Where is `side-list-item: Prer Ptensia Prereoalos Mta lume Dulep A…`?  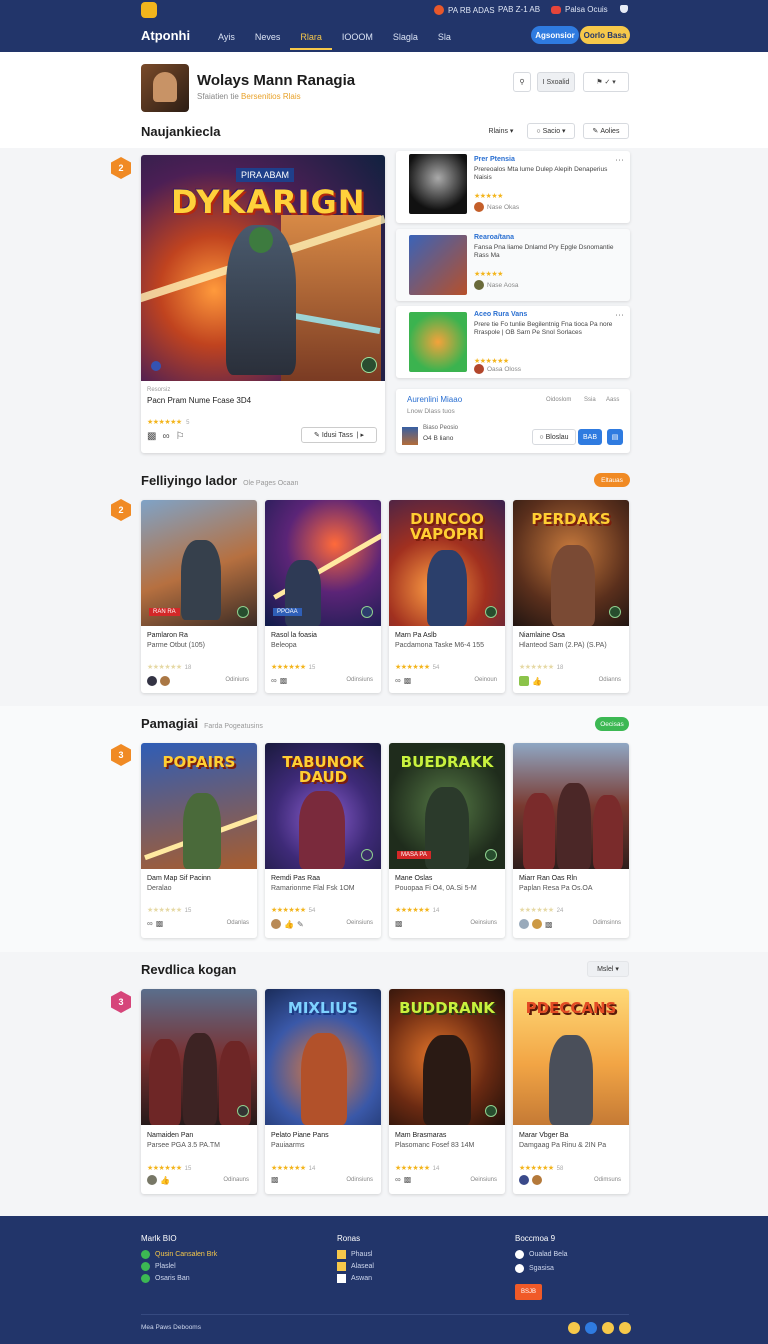 side-list-item: Prer Ptensia Prereoalos Mta lume Dulep A… is located at coordinates (513, 187).